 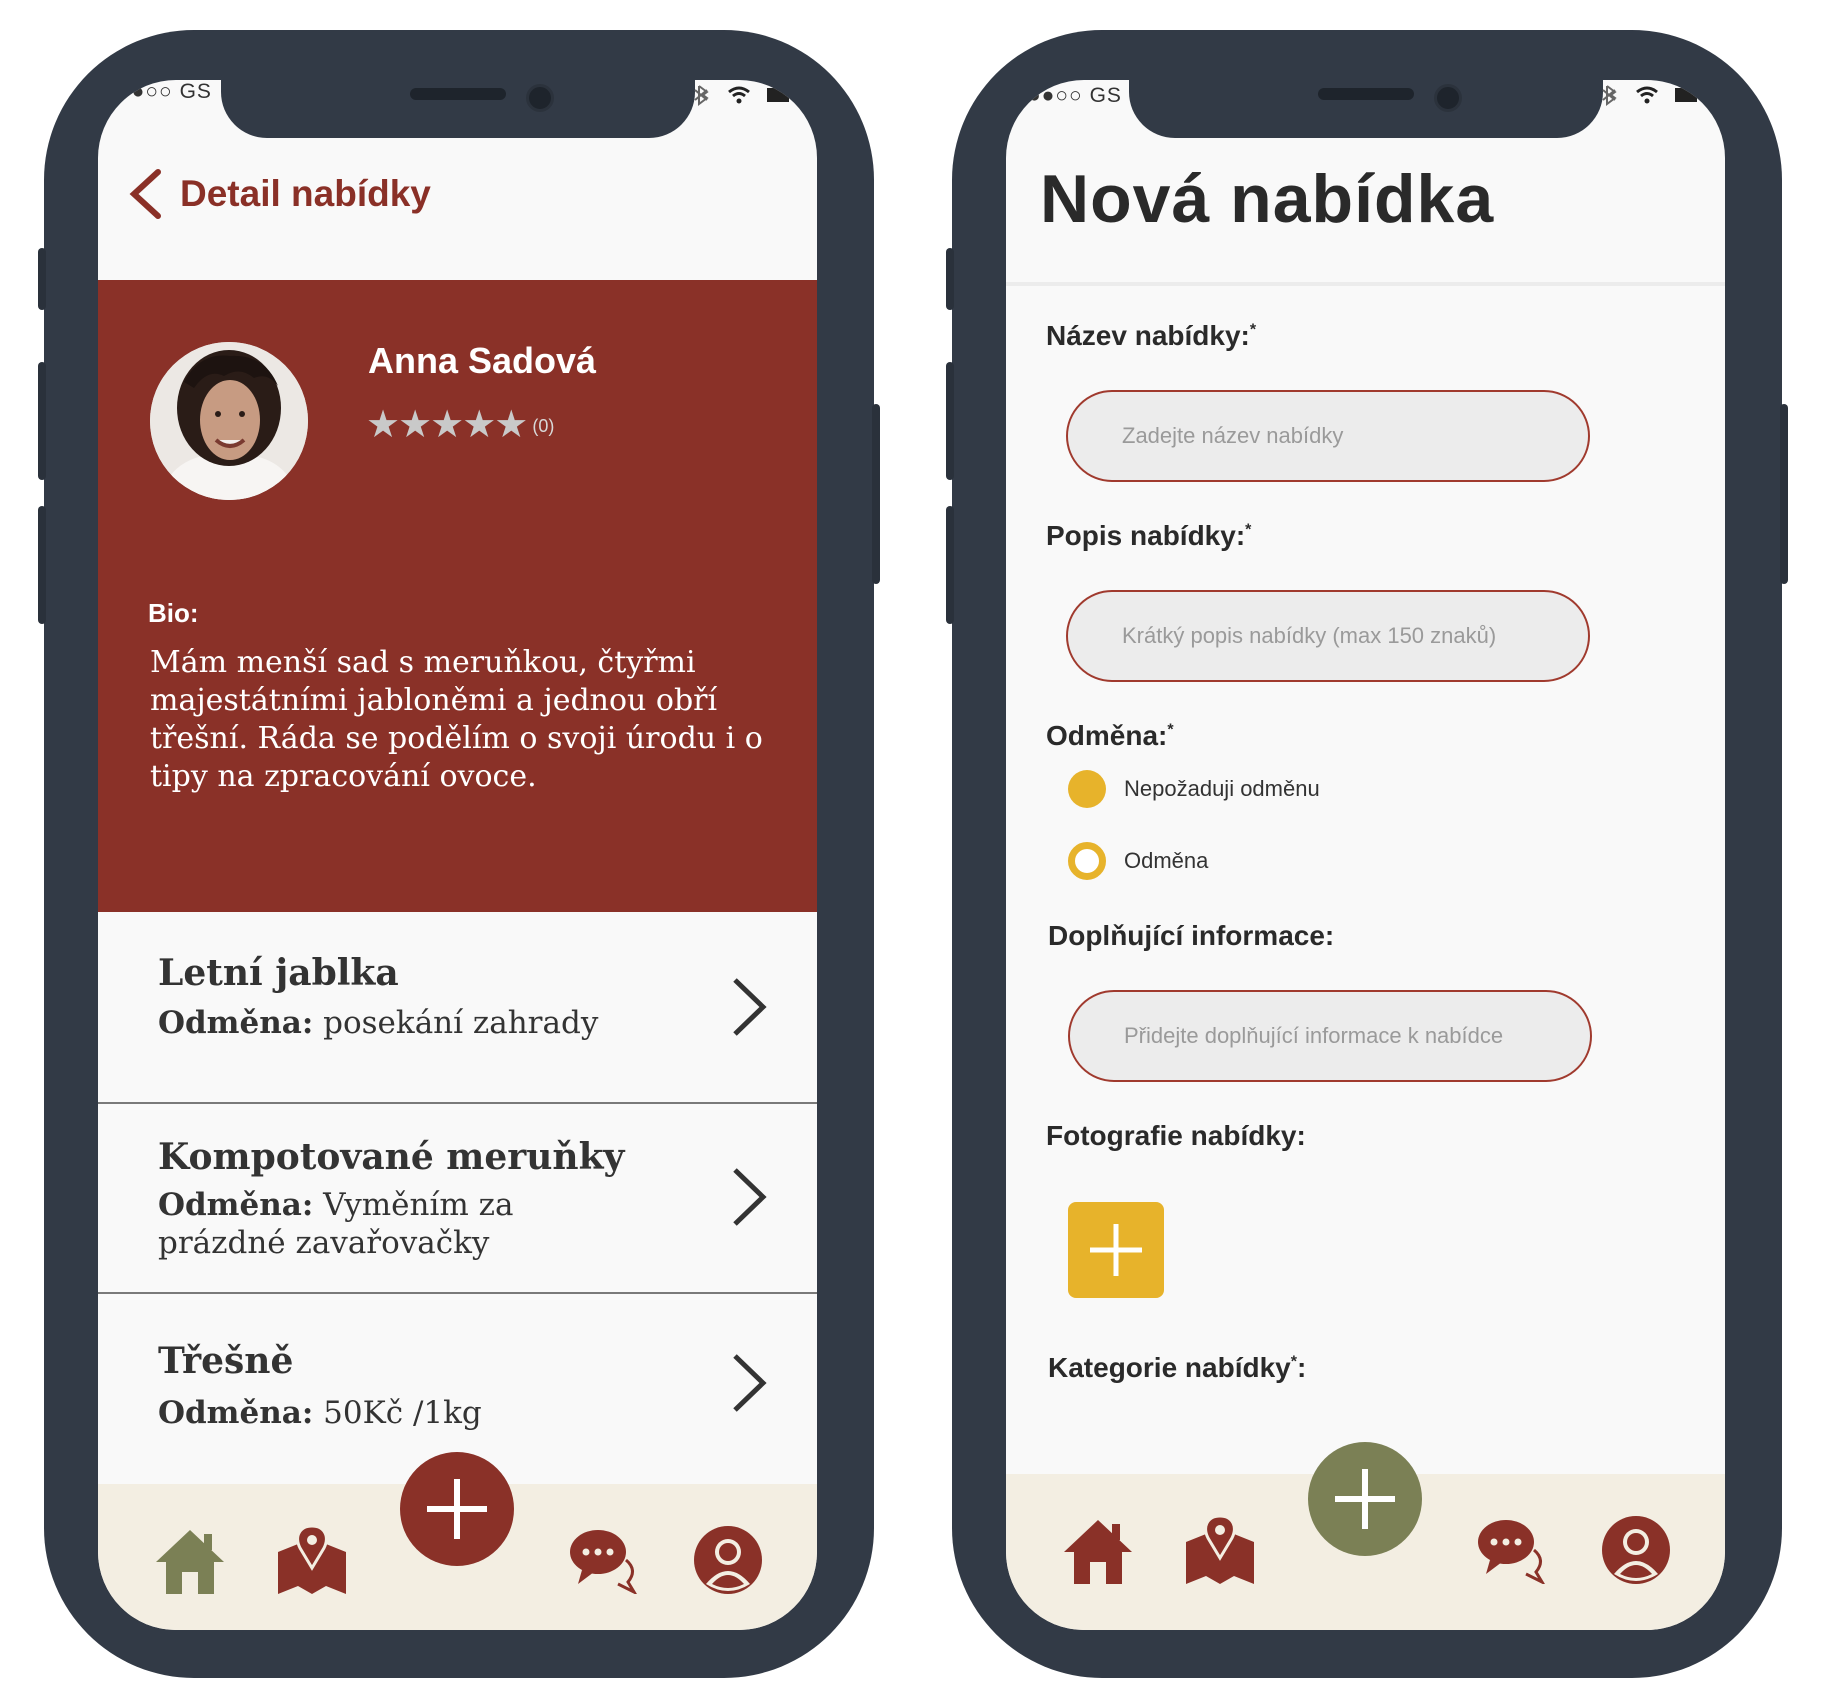 I want to click on right-phone-volume-down, so click(x=950, y=565).